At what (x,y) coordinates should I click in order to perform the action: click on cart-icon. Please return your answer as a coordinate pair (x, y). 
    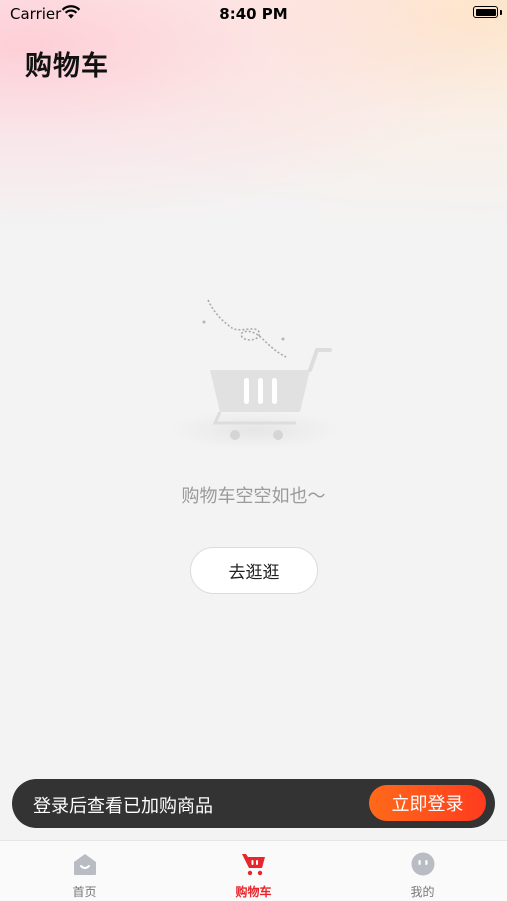
    Looking at the image, I should click on (253, 865).